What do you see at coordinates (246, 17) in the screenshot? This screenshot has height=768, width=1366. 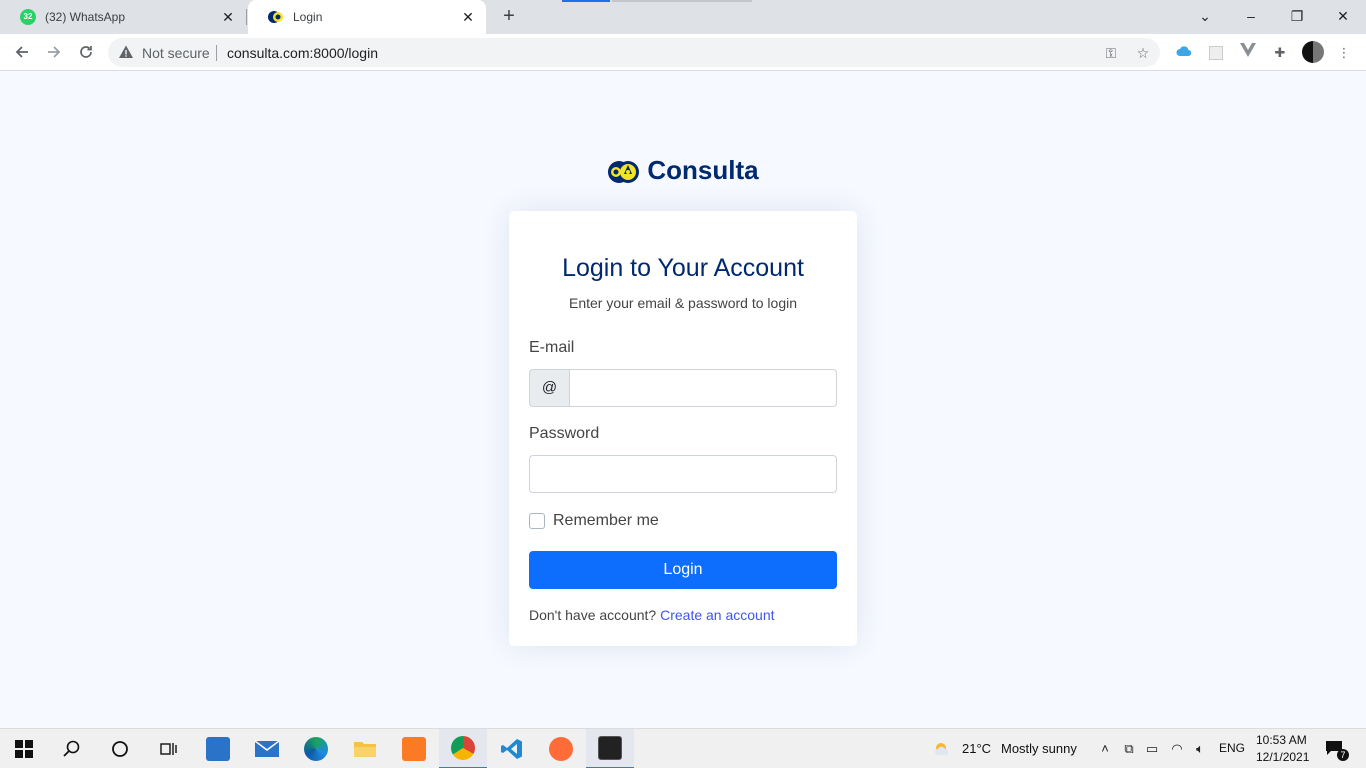 I see `tab-separator` at bounding box center [246, 17].